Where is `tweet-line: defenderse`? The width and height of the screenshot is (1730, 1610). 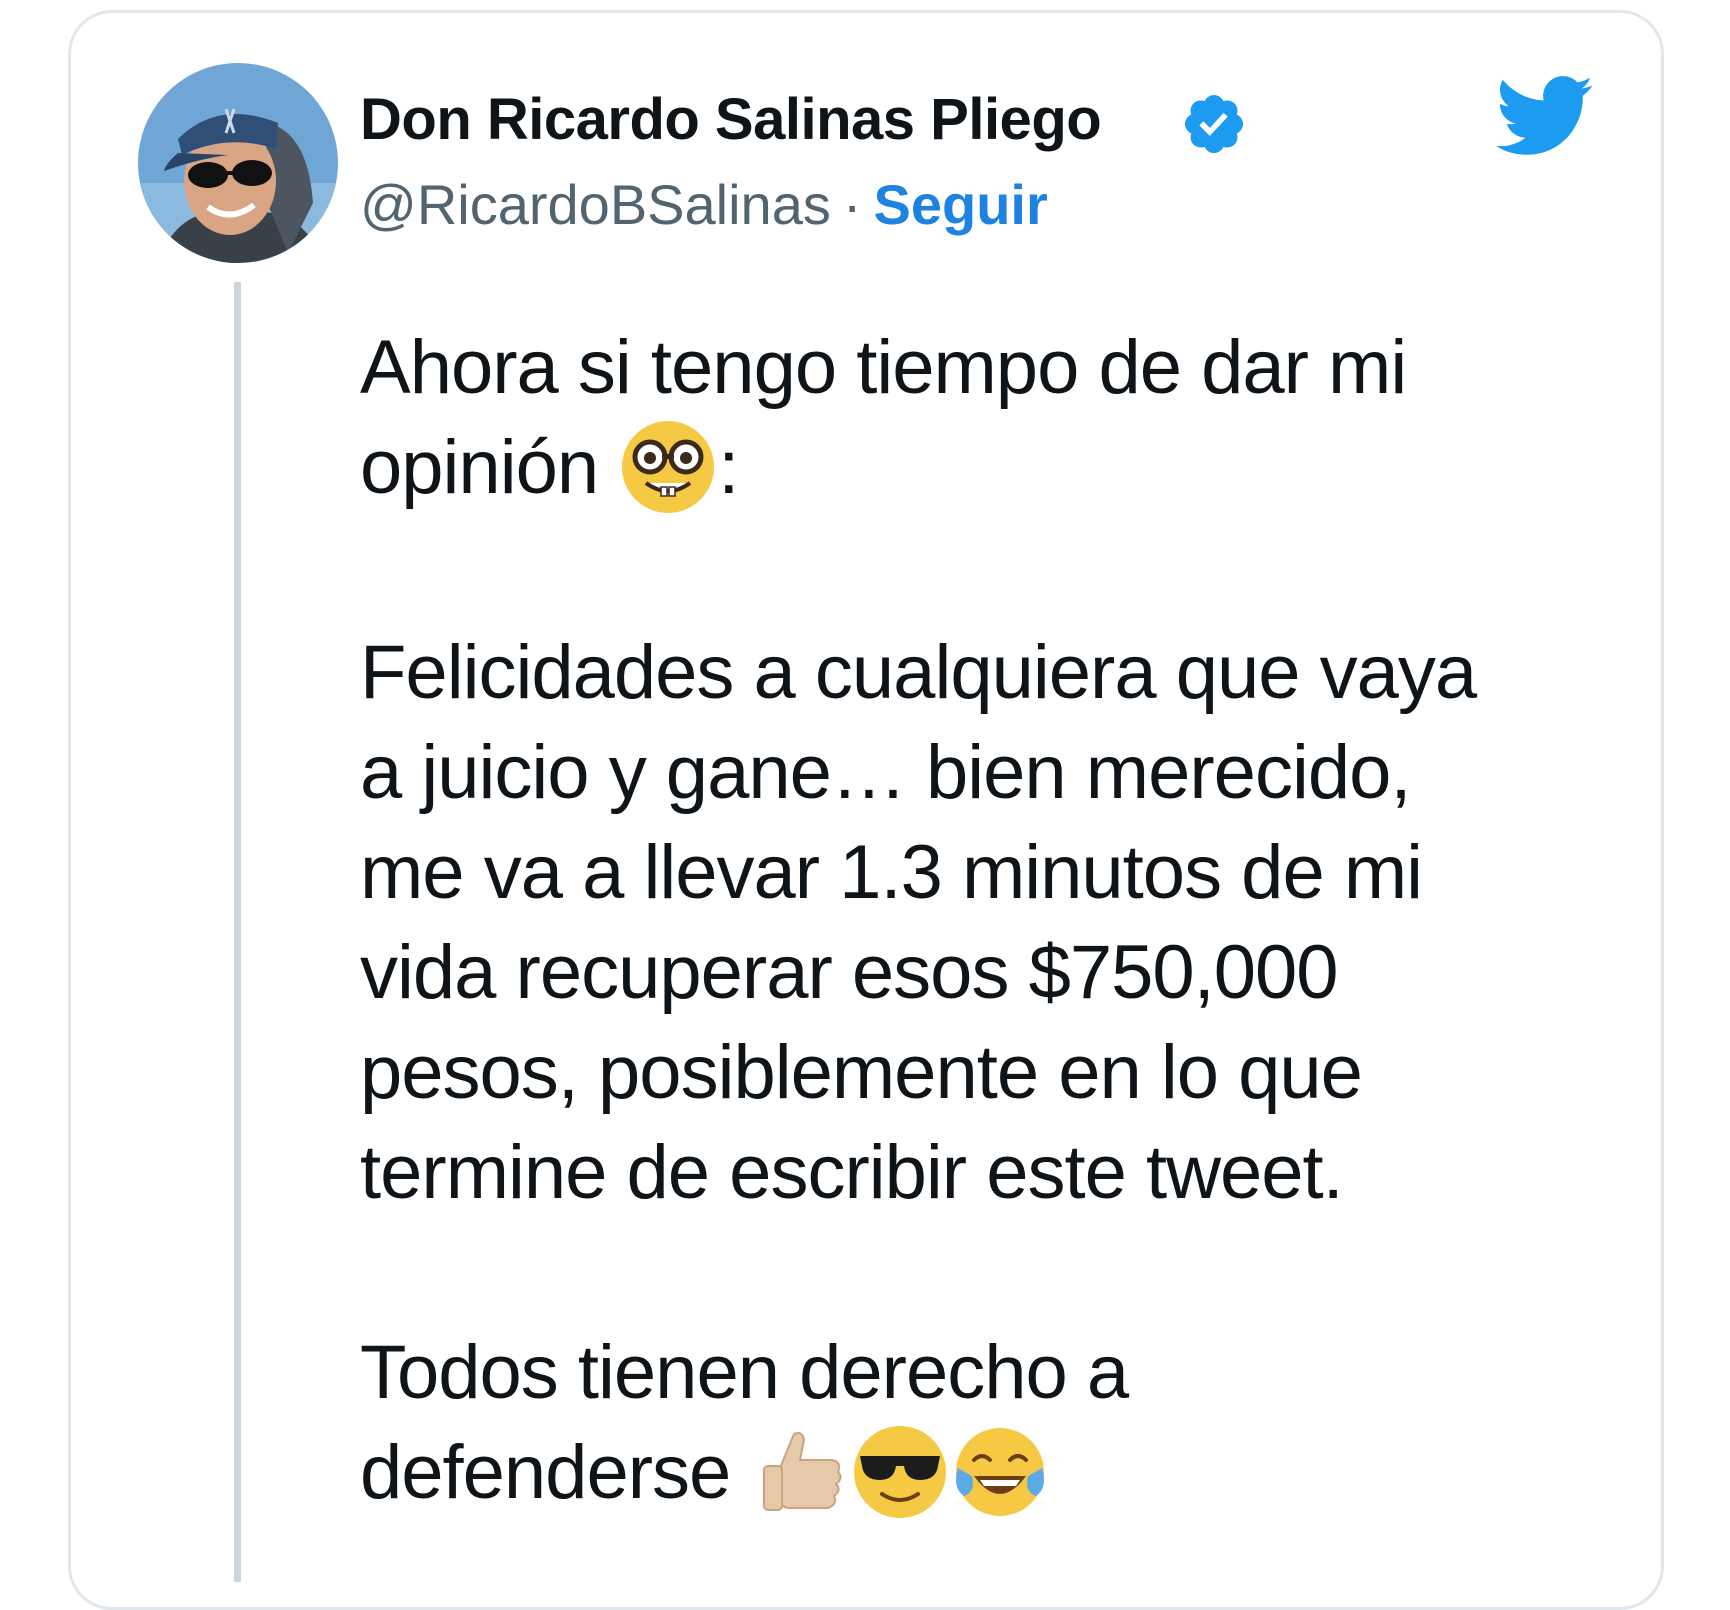 tweet-line: defenderse is located at coordinates (985, 1475).